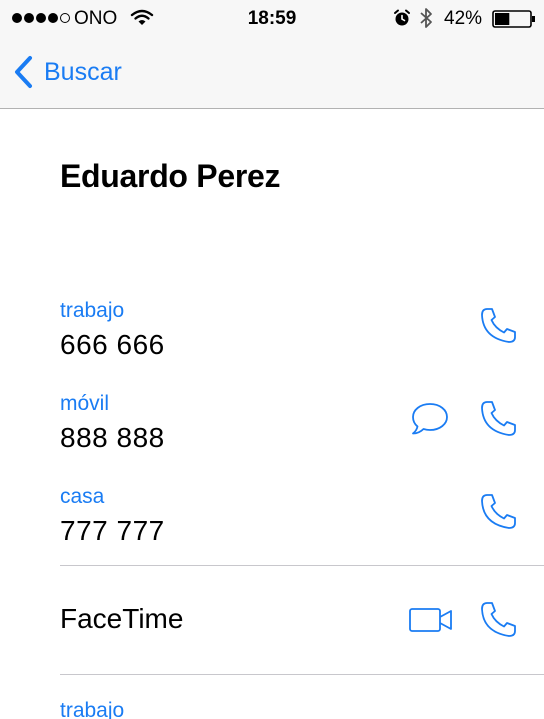  Describe the element at coordinates (122, 618) in the screenshot. I see `facetime-label: FaceTime` at that location.